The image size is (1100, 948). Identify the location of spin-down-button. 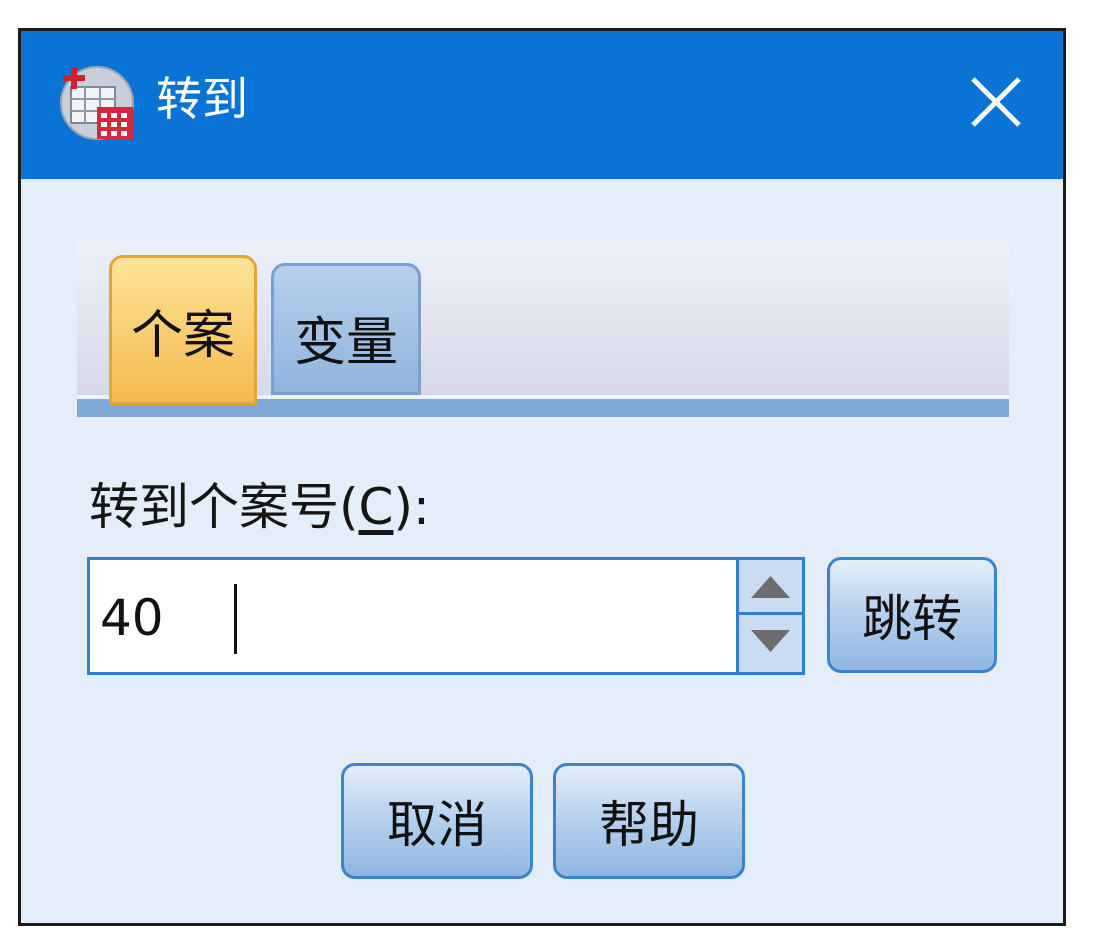
(770, 643).